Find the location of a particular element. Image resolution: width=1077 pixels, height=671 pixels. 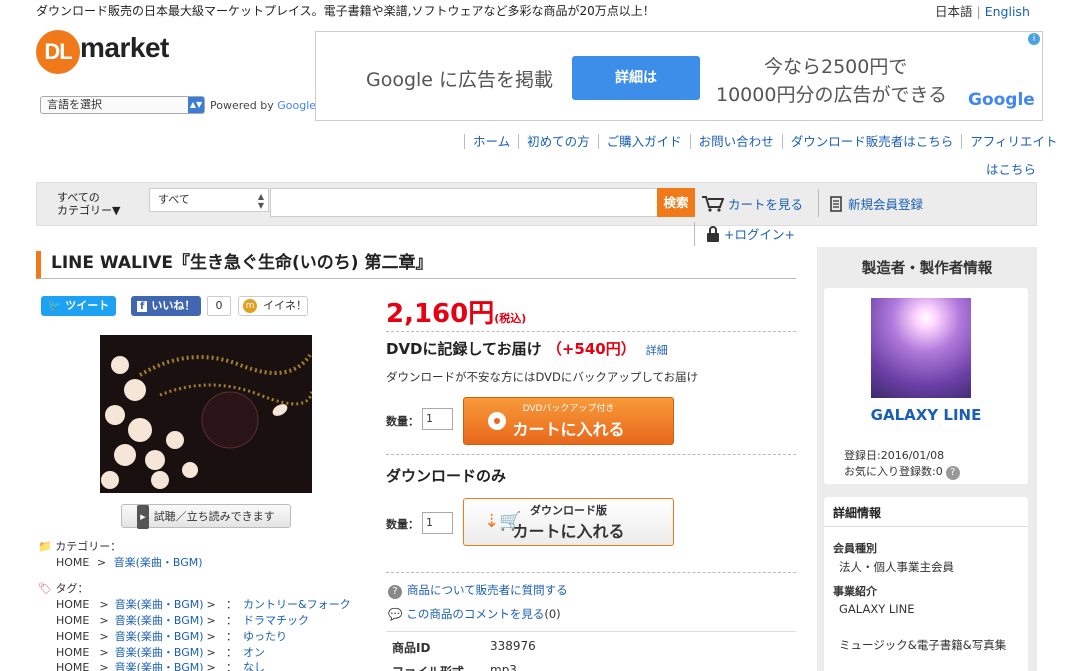

facebook-like-button: f いいね！ is located at coordinates (166, 306).